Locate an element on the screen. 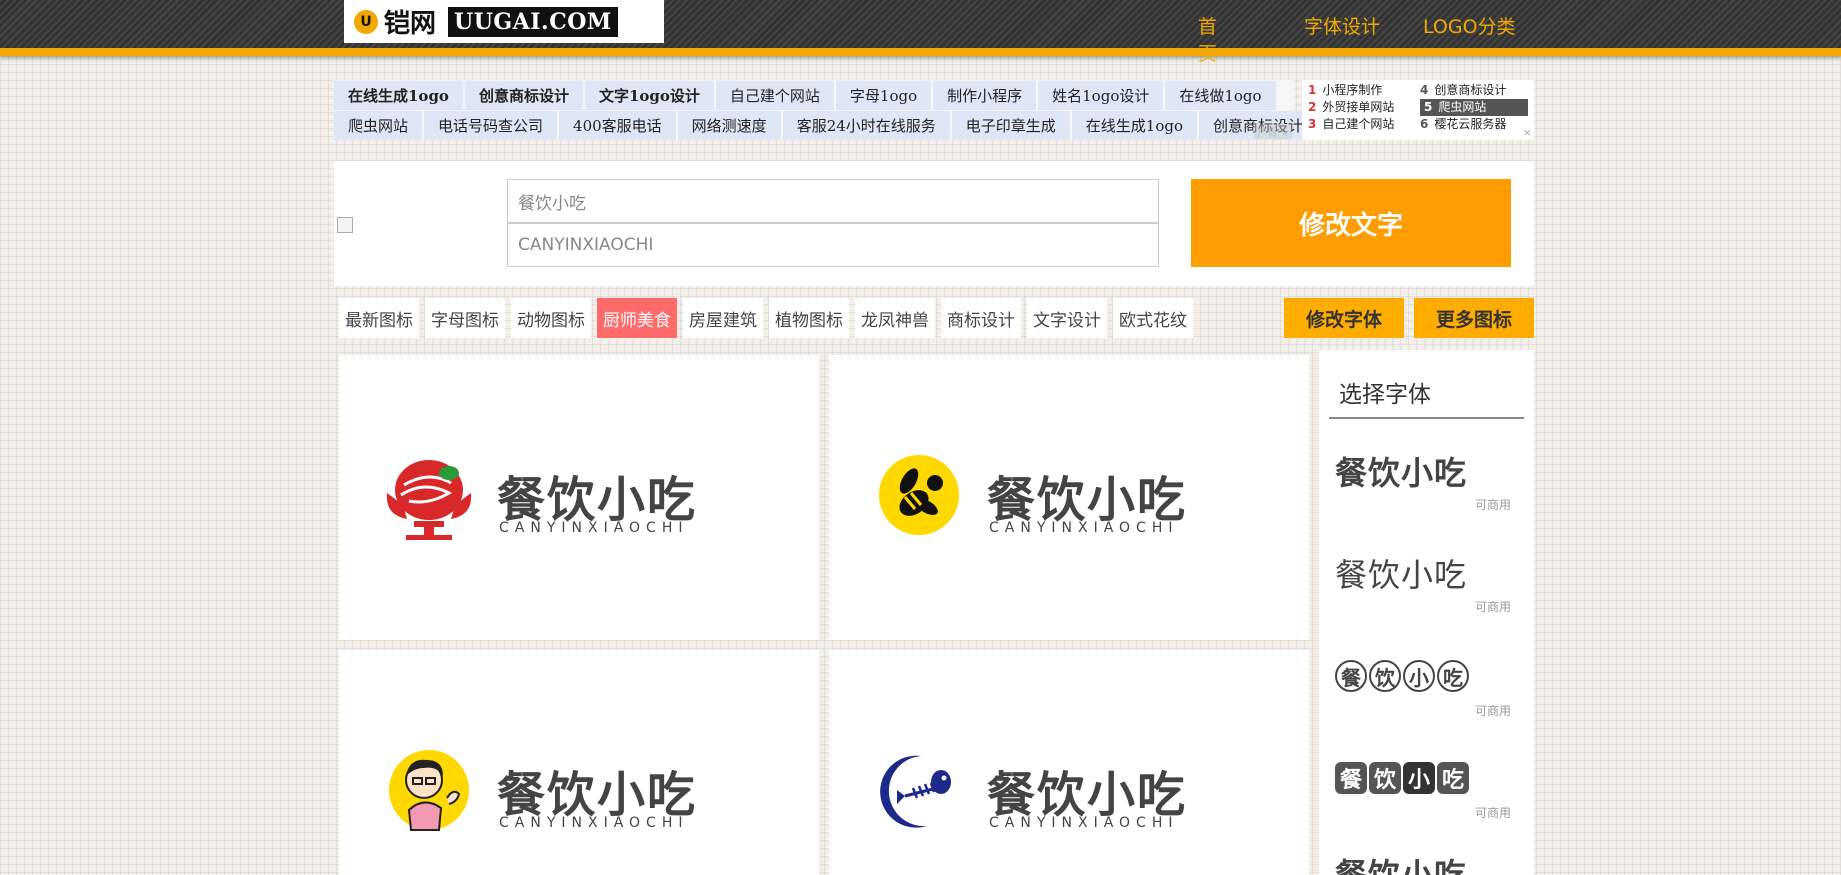 Image resolution: width=1841 pixels, height=875 pixels. ad-link: 文字1ogo设计 is located at coordinates (649, 95).